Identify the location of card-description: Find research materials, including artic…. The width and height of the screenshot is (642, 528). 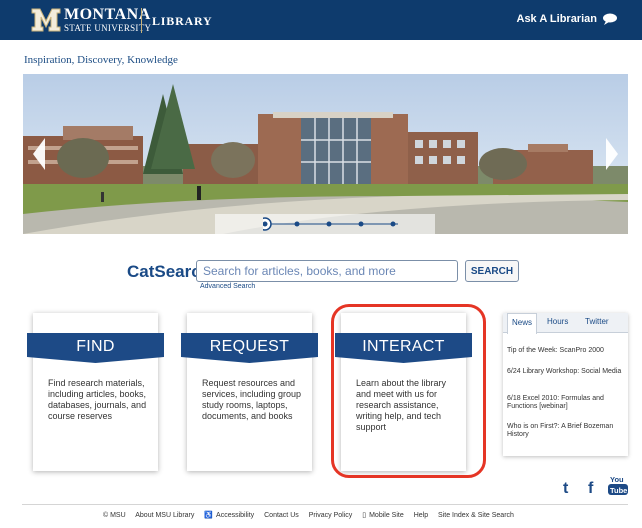
(97, 399).